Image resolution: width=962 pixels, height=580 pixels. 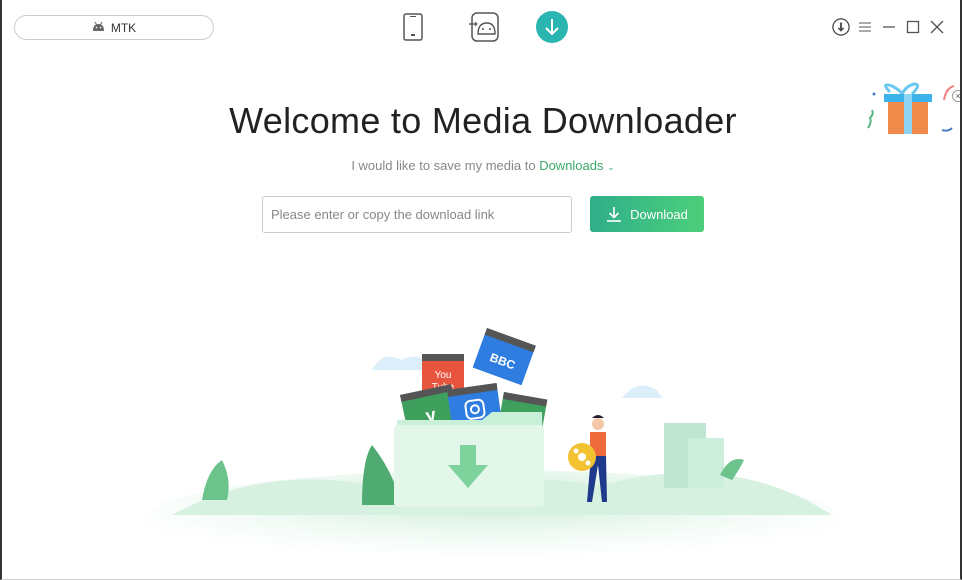 I want to click on save-prefix: I would like to save my media to, so click(x=443, y=165).